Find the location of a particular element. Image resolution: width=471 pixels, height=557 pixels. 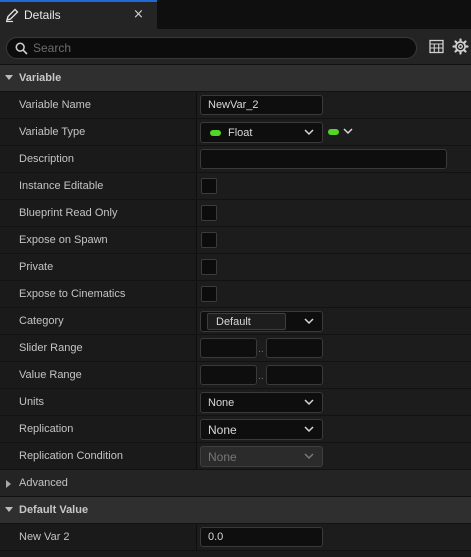

property-matrix-icon is located at coordinates (436, 46).